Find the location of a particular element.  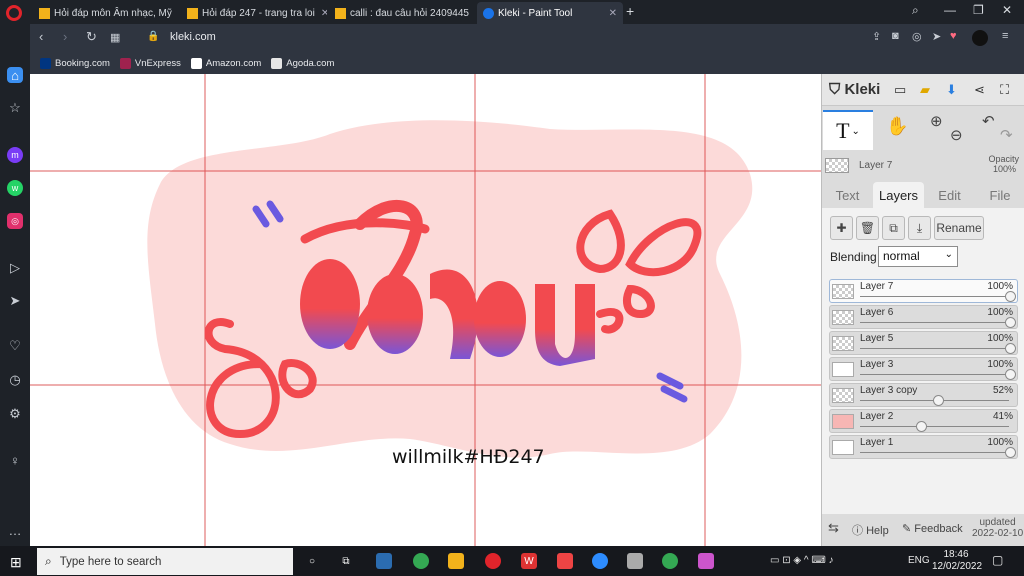

open-folder-icon: ▰ is located at coordinates (925, 90).